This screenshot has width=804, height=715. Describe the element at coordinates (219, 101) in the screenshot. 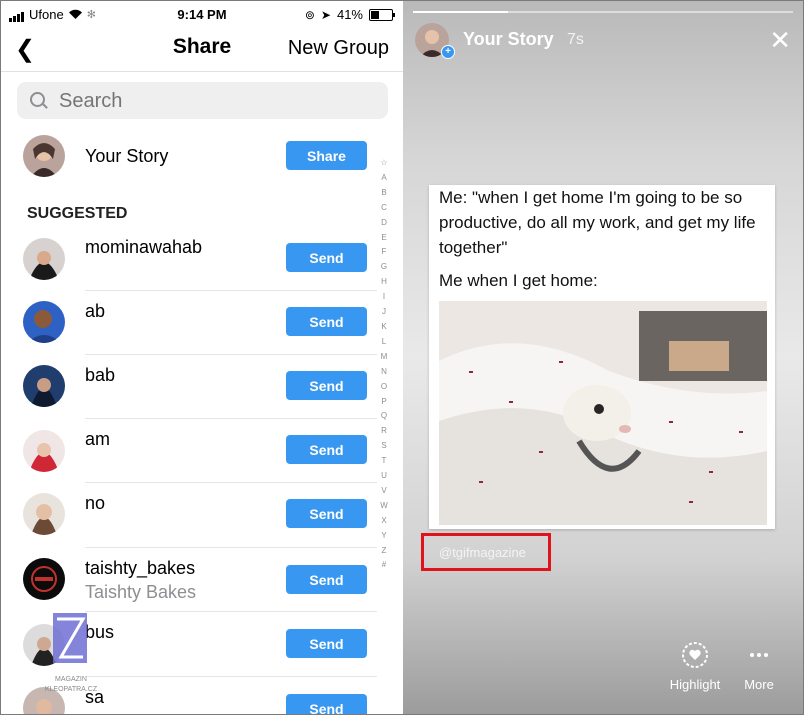

I see `search-input` at that location.